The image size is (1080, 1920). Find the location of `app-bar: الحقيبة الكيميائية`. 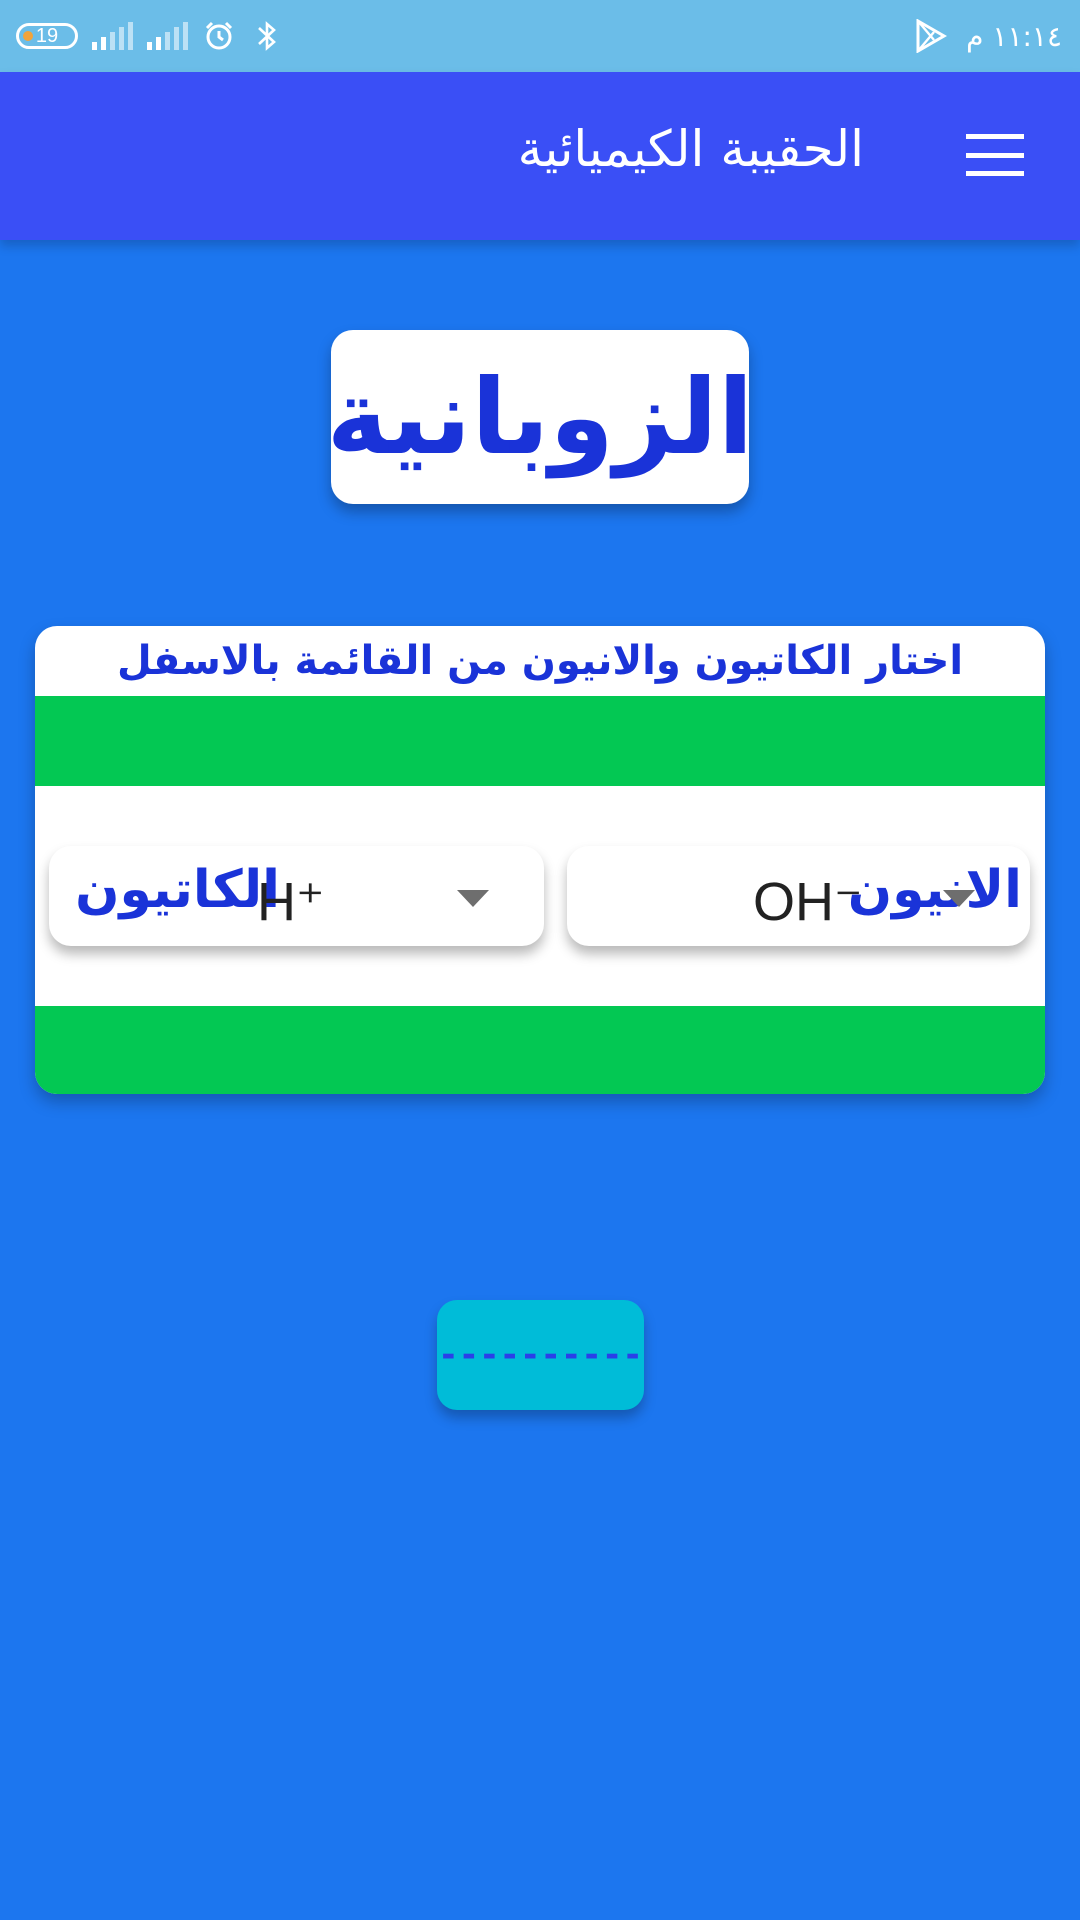

app-bar: الحقيبة الكيميائية is located at coordinates (540, 156).